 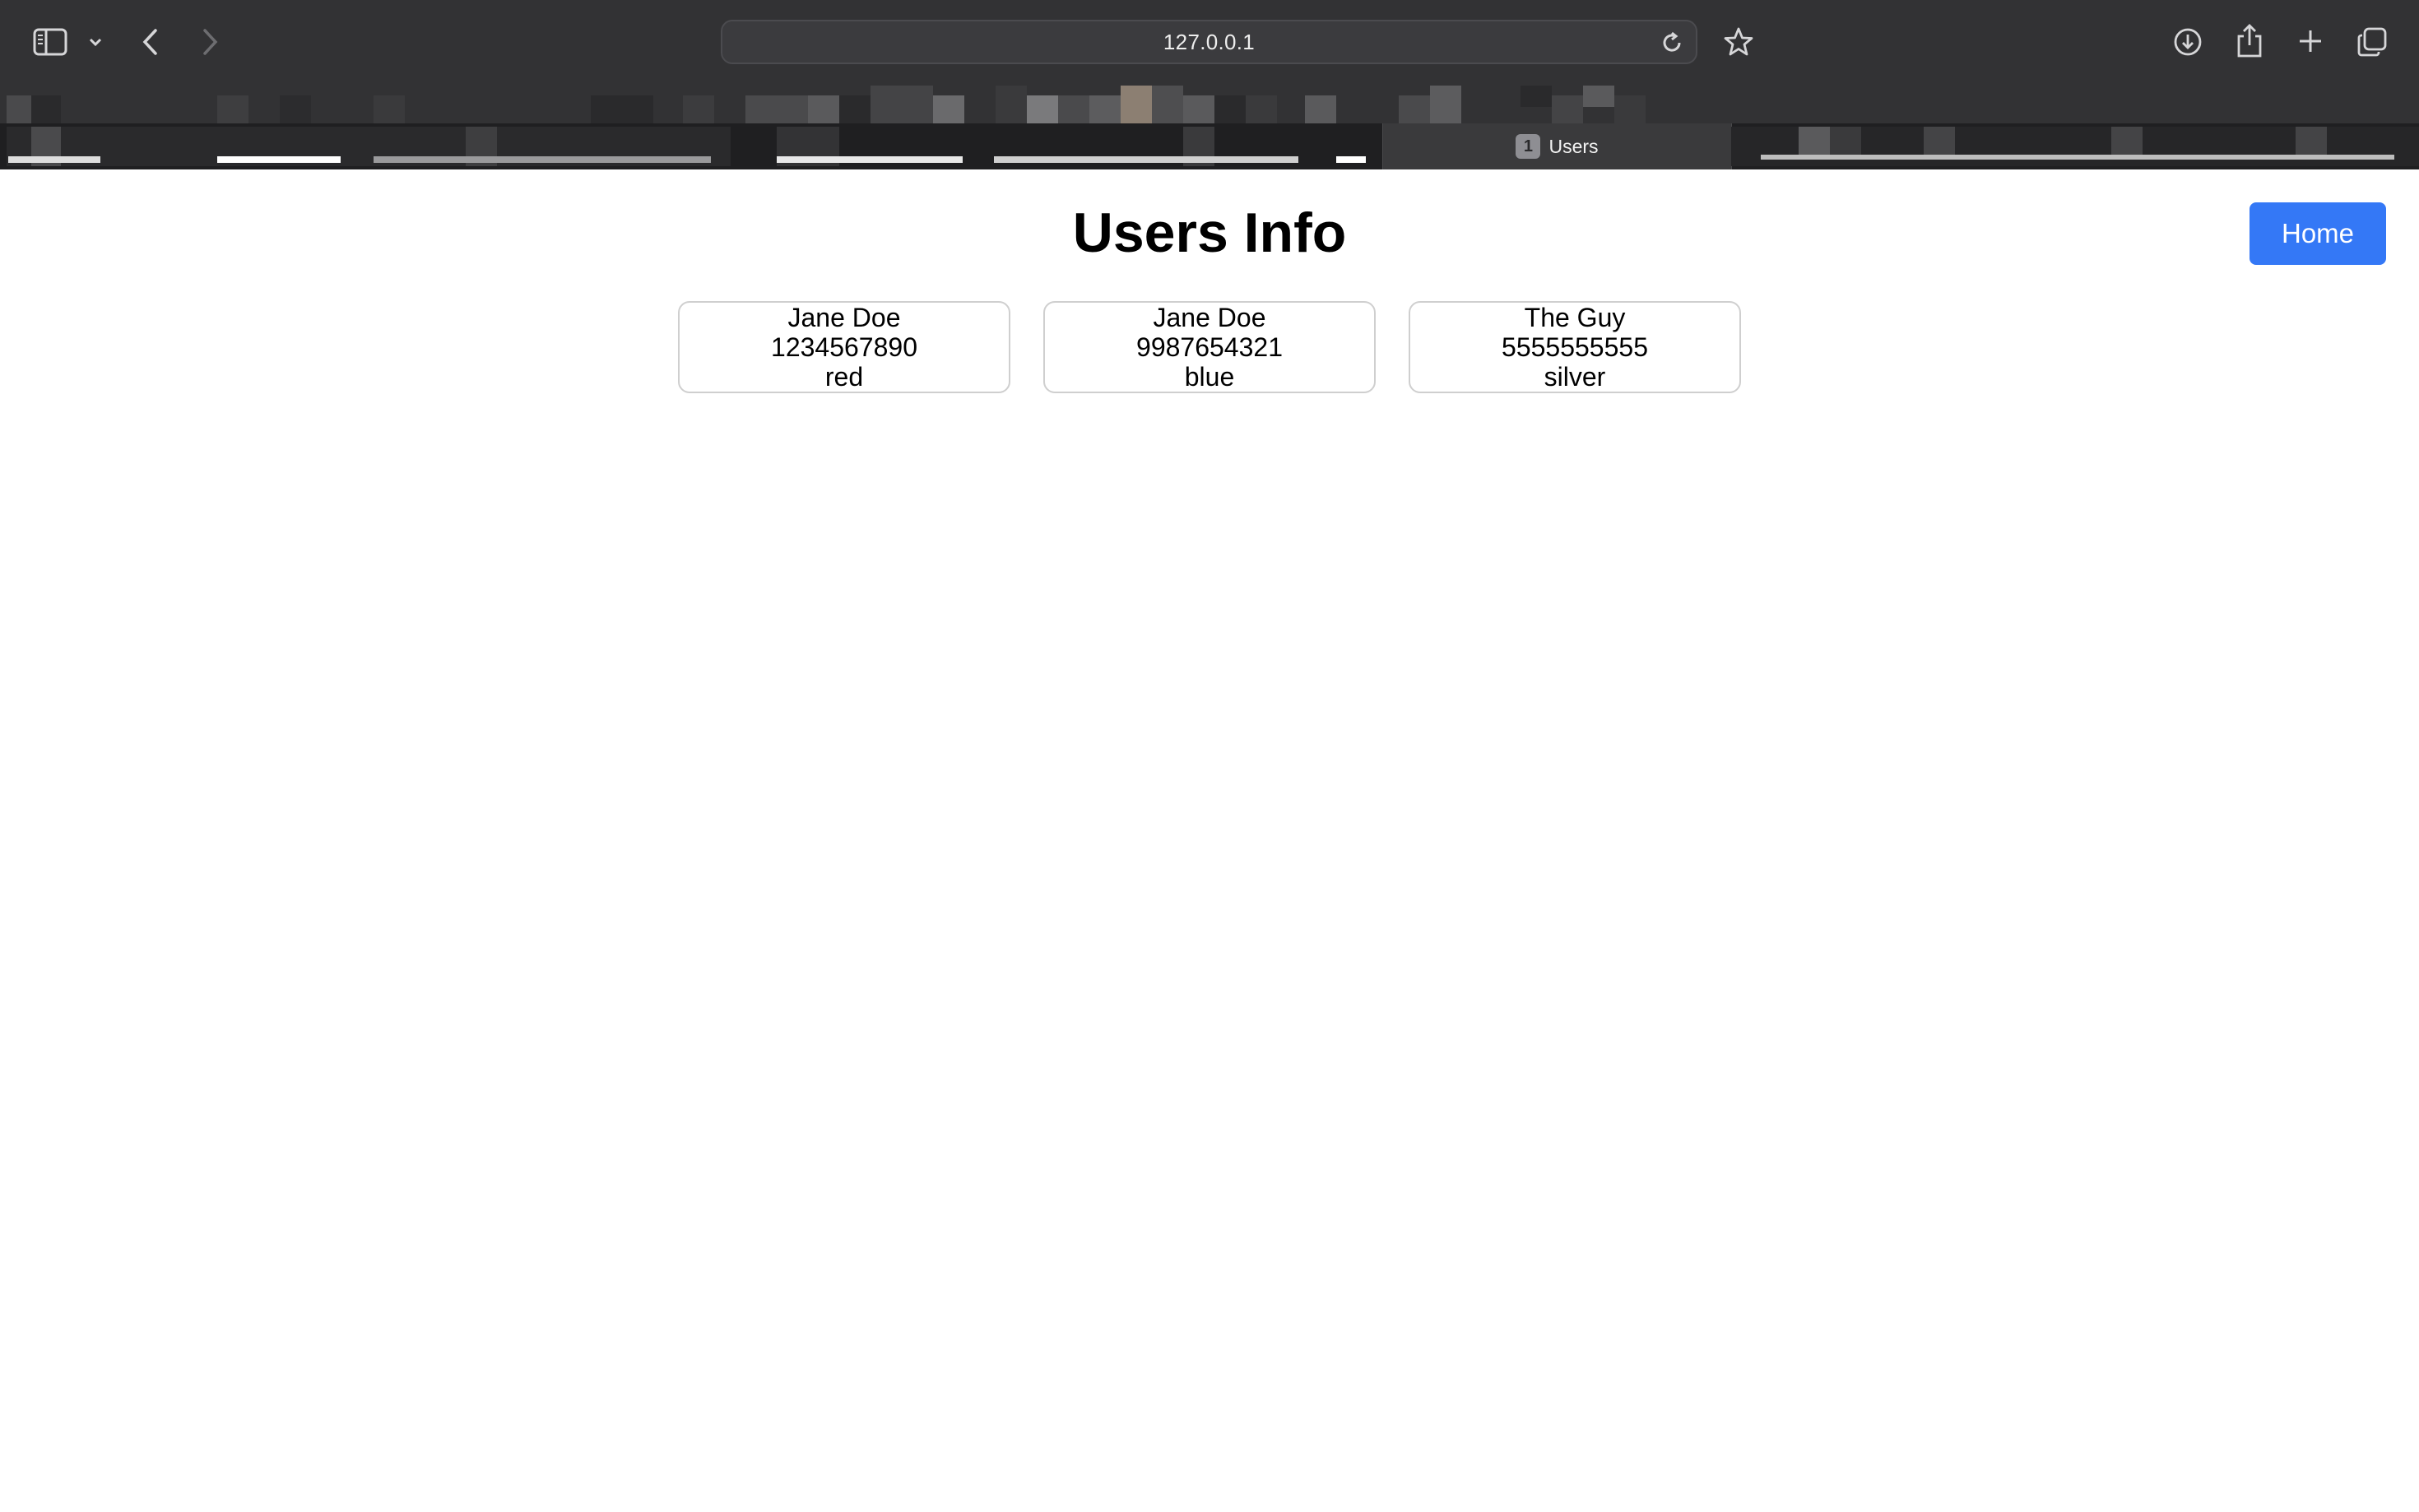 I want to click on download-icon, so click(x=2188, y=42).